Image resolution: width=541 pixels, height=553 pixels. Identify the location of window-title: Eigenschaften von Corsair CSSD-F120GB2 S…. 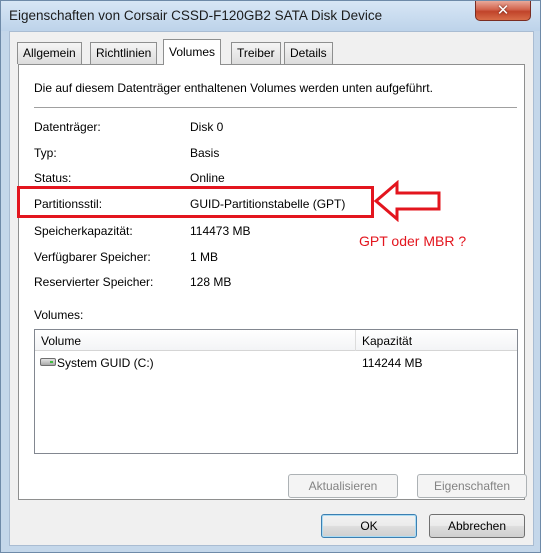
(196, 15).